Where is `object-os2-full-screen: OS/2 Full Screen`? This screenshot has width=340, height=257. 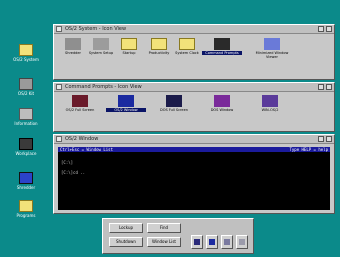 object-os2-full-screen: OS/2 Full Screen is located at coordinates (80, 103).